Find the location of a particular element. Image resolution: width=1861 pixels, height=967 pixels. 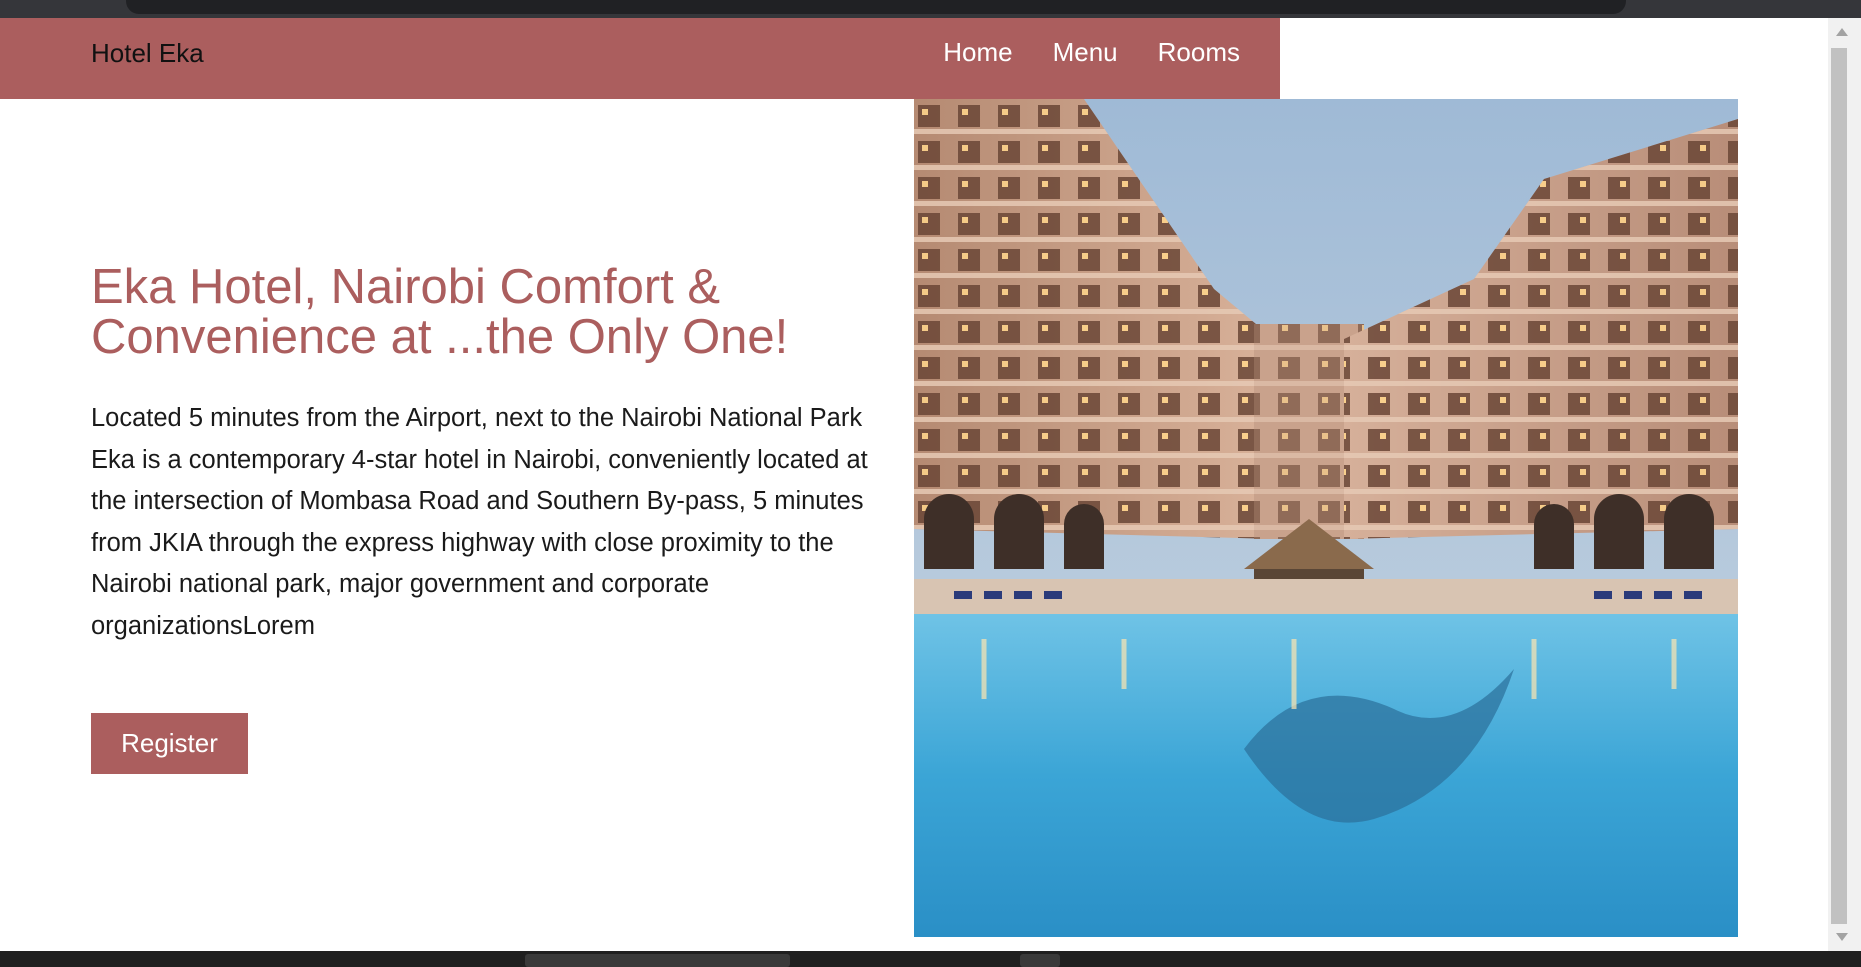

nav-link-rooms: Rooms is located at coordinates (1199, 52).